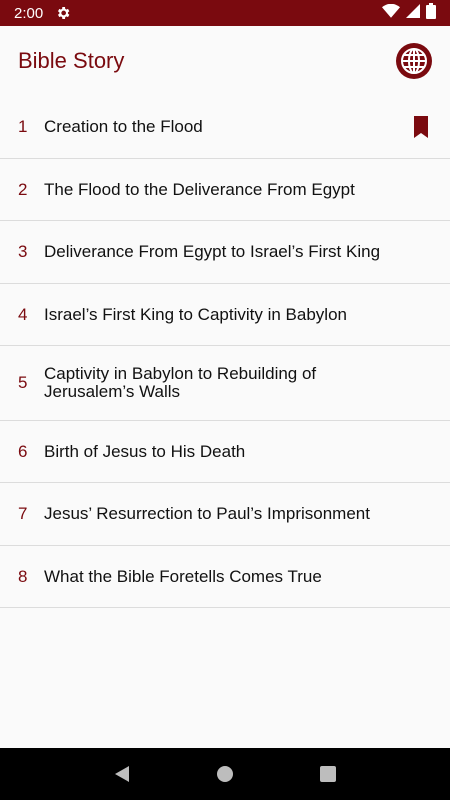  I want to click on story-number: 4, so click(23, 314).